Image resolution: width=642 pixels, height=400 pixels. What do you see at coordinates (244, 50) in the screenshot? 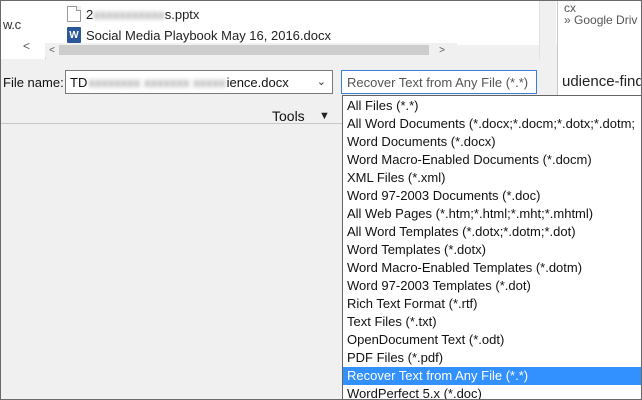
I see `scrollbar-thumb` at bounding box center [244, 50].